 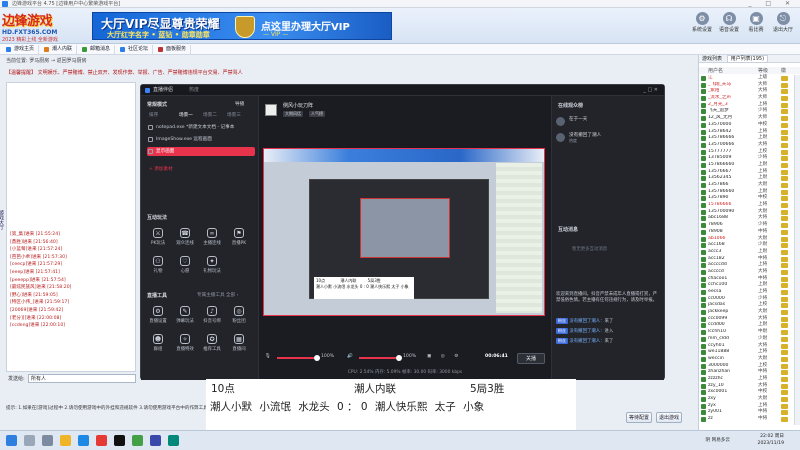 What do you see at coordinates (380, 358) in the screenshot?
I see `speaker-volume-slider` at bounding box center [380, 358].